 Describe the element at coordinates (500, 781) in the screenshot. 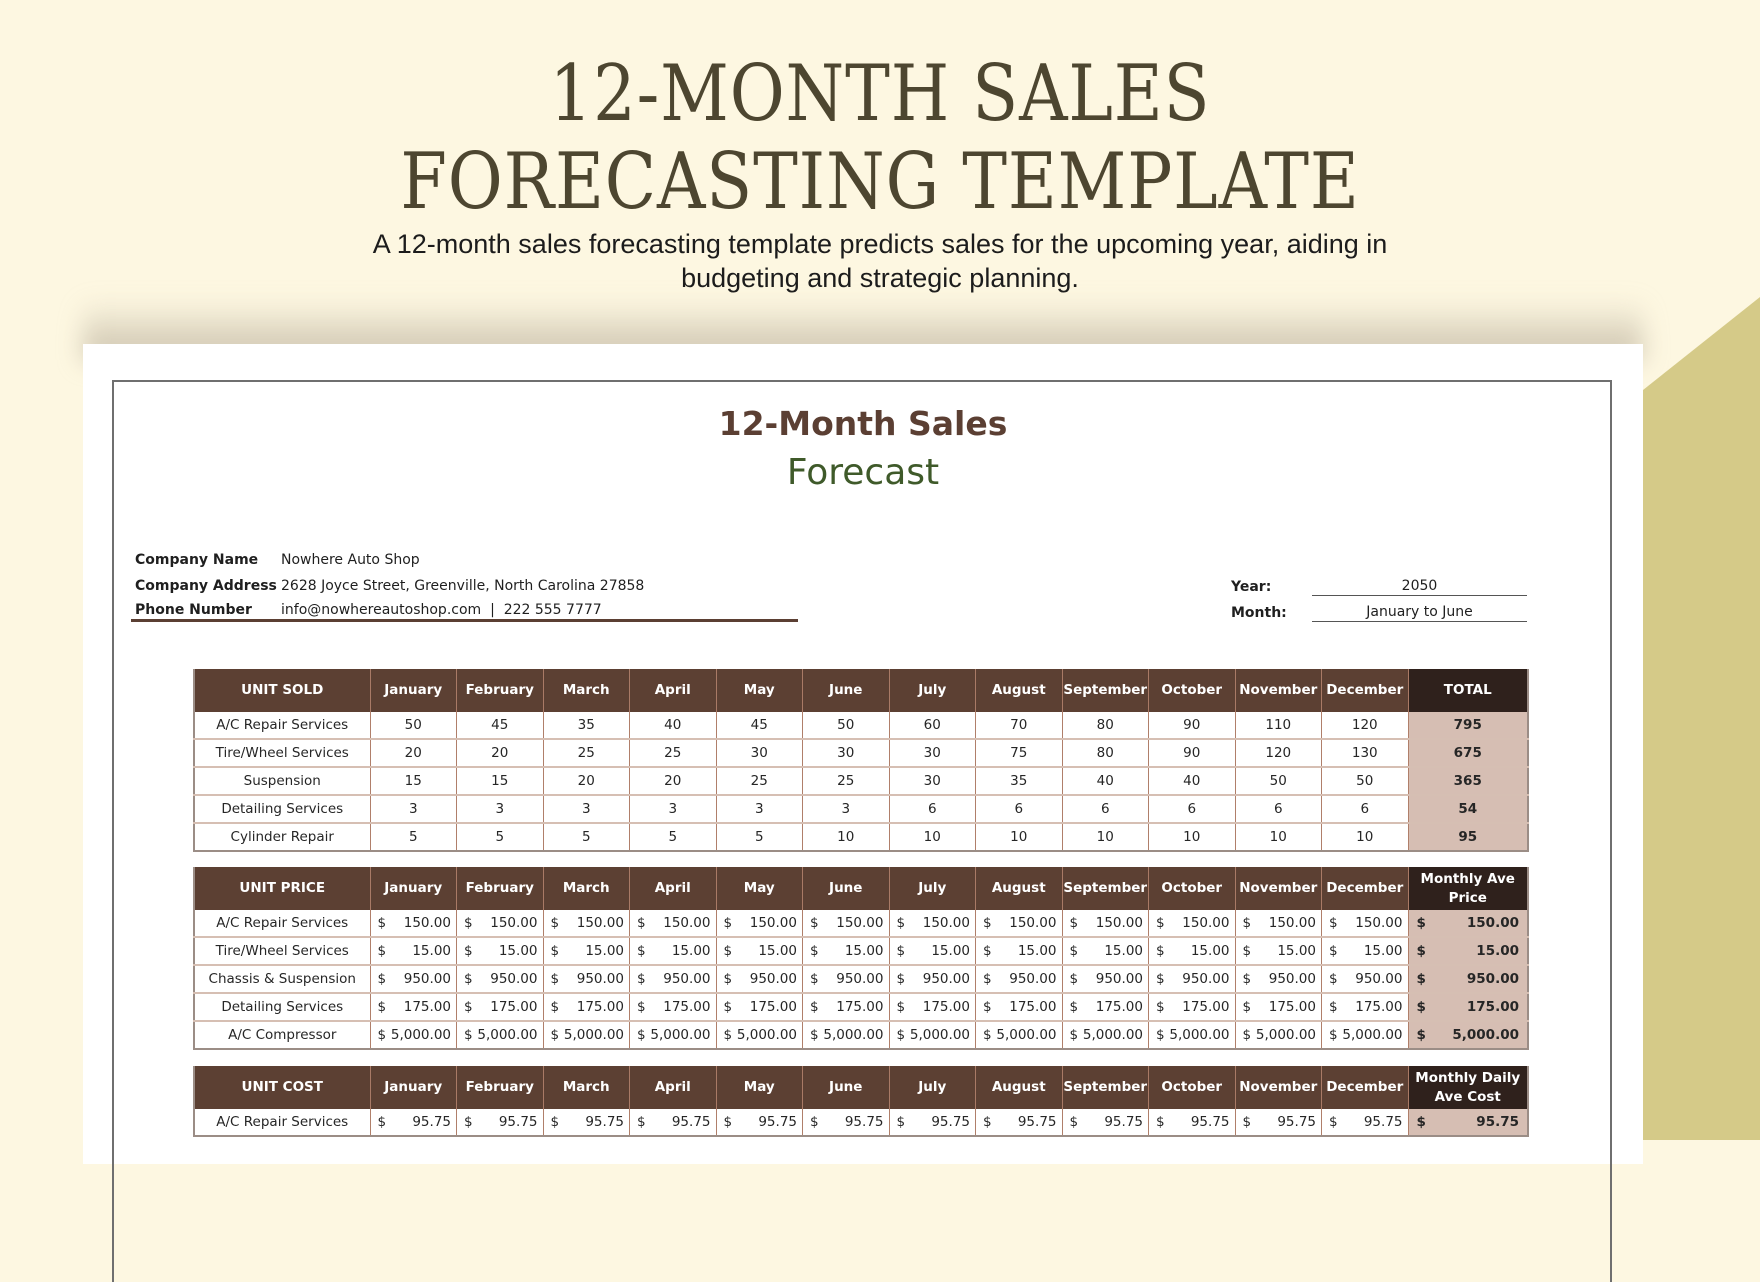

I see `table-cell-february: 15` at that location.